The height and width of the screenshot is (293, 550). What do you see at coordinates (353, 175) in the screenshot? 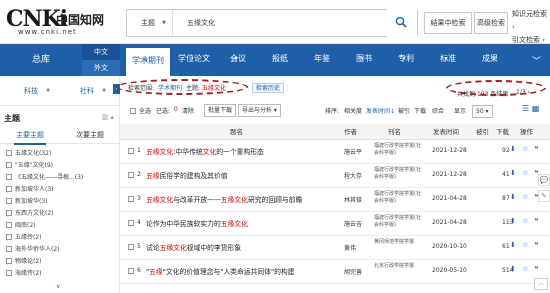
I see `author-link: 程大存` at bounding box center [353, 175].